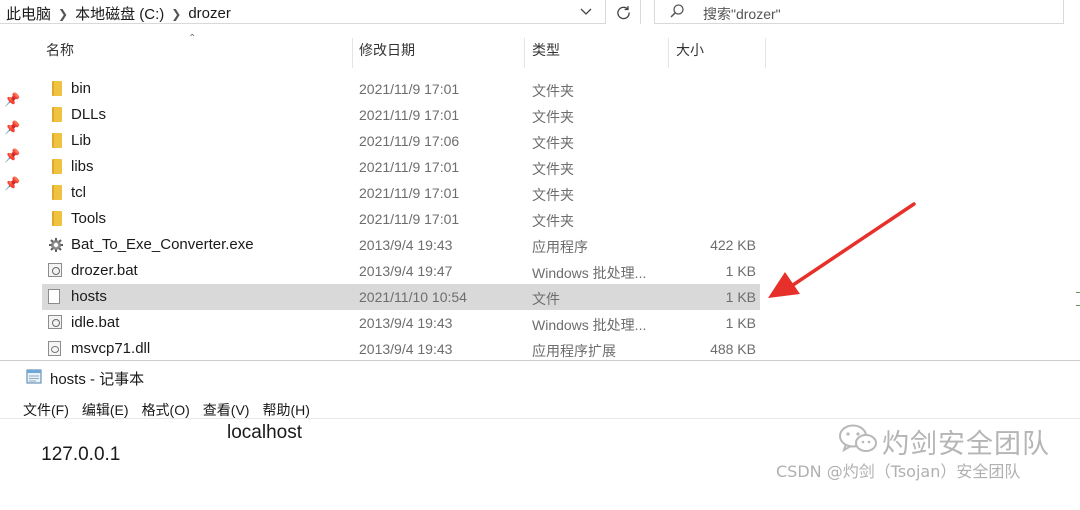 Image resolution: width=1080 pixels, height=510 pixels. What do you see at coordinates (56, 245) in the screenshot?
I see `exe-icon` at bounding box center [56, 245].